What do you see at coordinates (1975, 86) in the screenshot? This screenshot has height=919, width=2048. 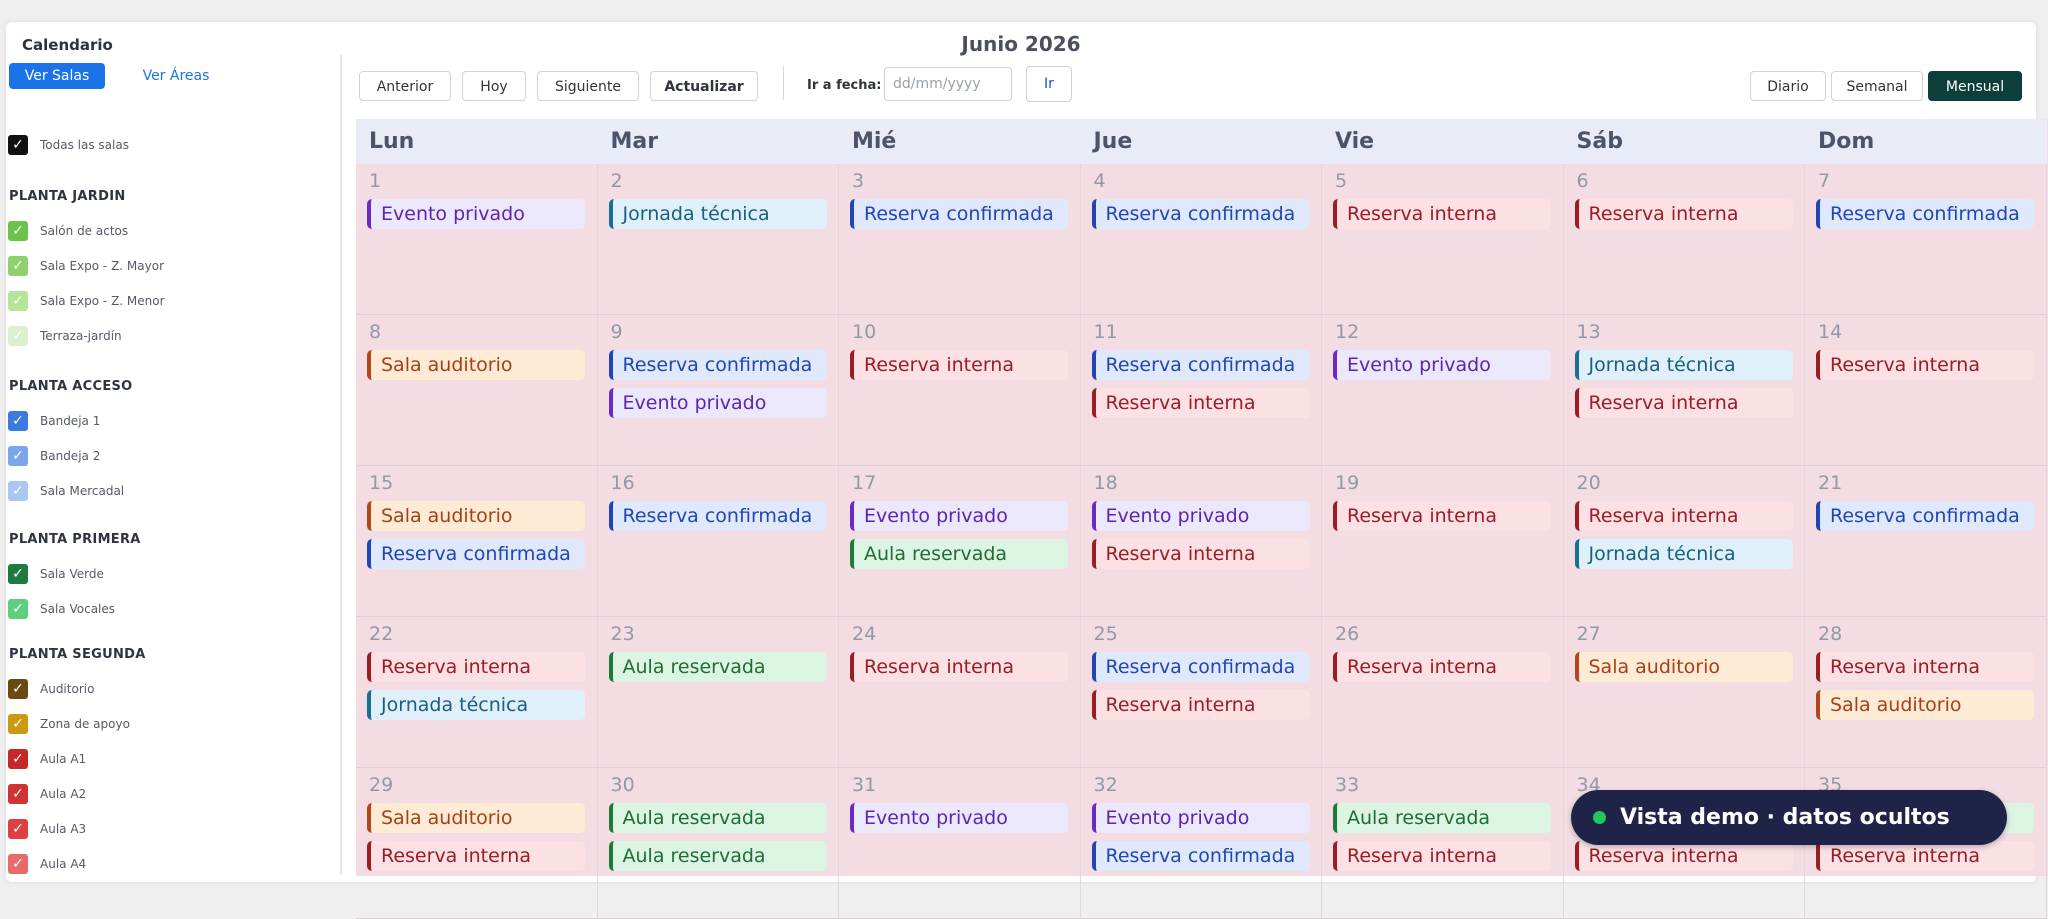 I see `view-monthly-button: Mensual` at bounding box center [1975, 86].